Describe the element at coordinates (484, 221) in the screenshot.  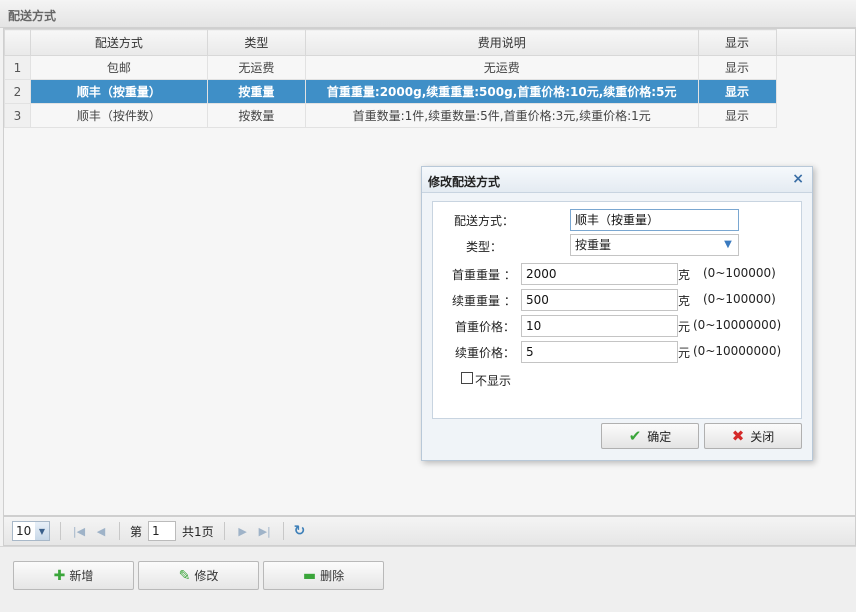
I see `method-label: 配送方式：` at that location.